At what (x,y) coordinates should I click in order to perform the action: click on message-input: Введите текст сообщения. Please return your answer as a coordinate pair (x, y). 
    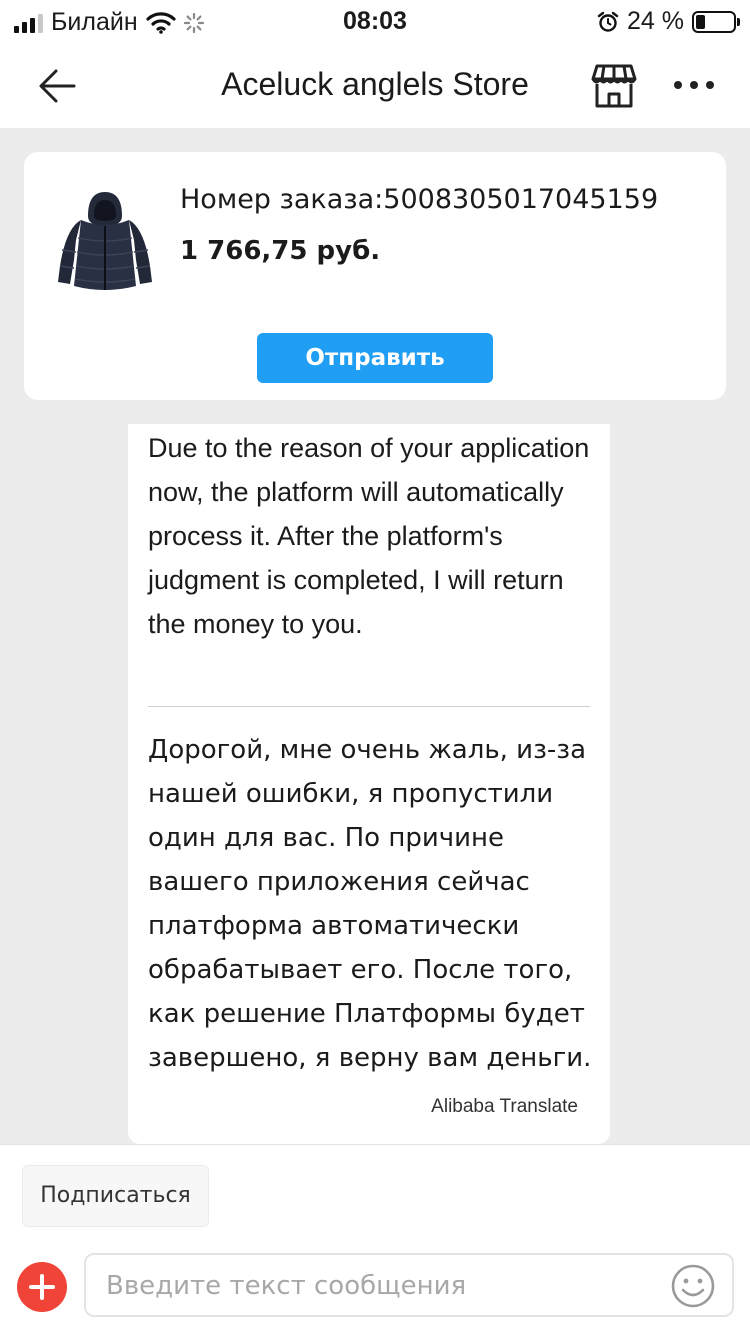
    Looking at the image, I should click on (409, 1285).